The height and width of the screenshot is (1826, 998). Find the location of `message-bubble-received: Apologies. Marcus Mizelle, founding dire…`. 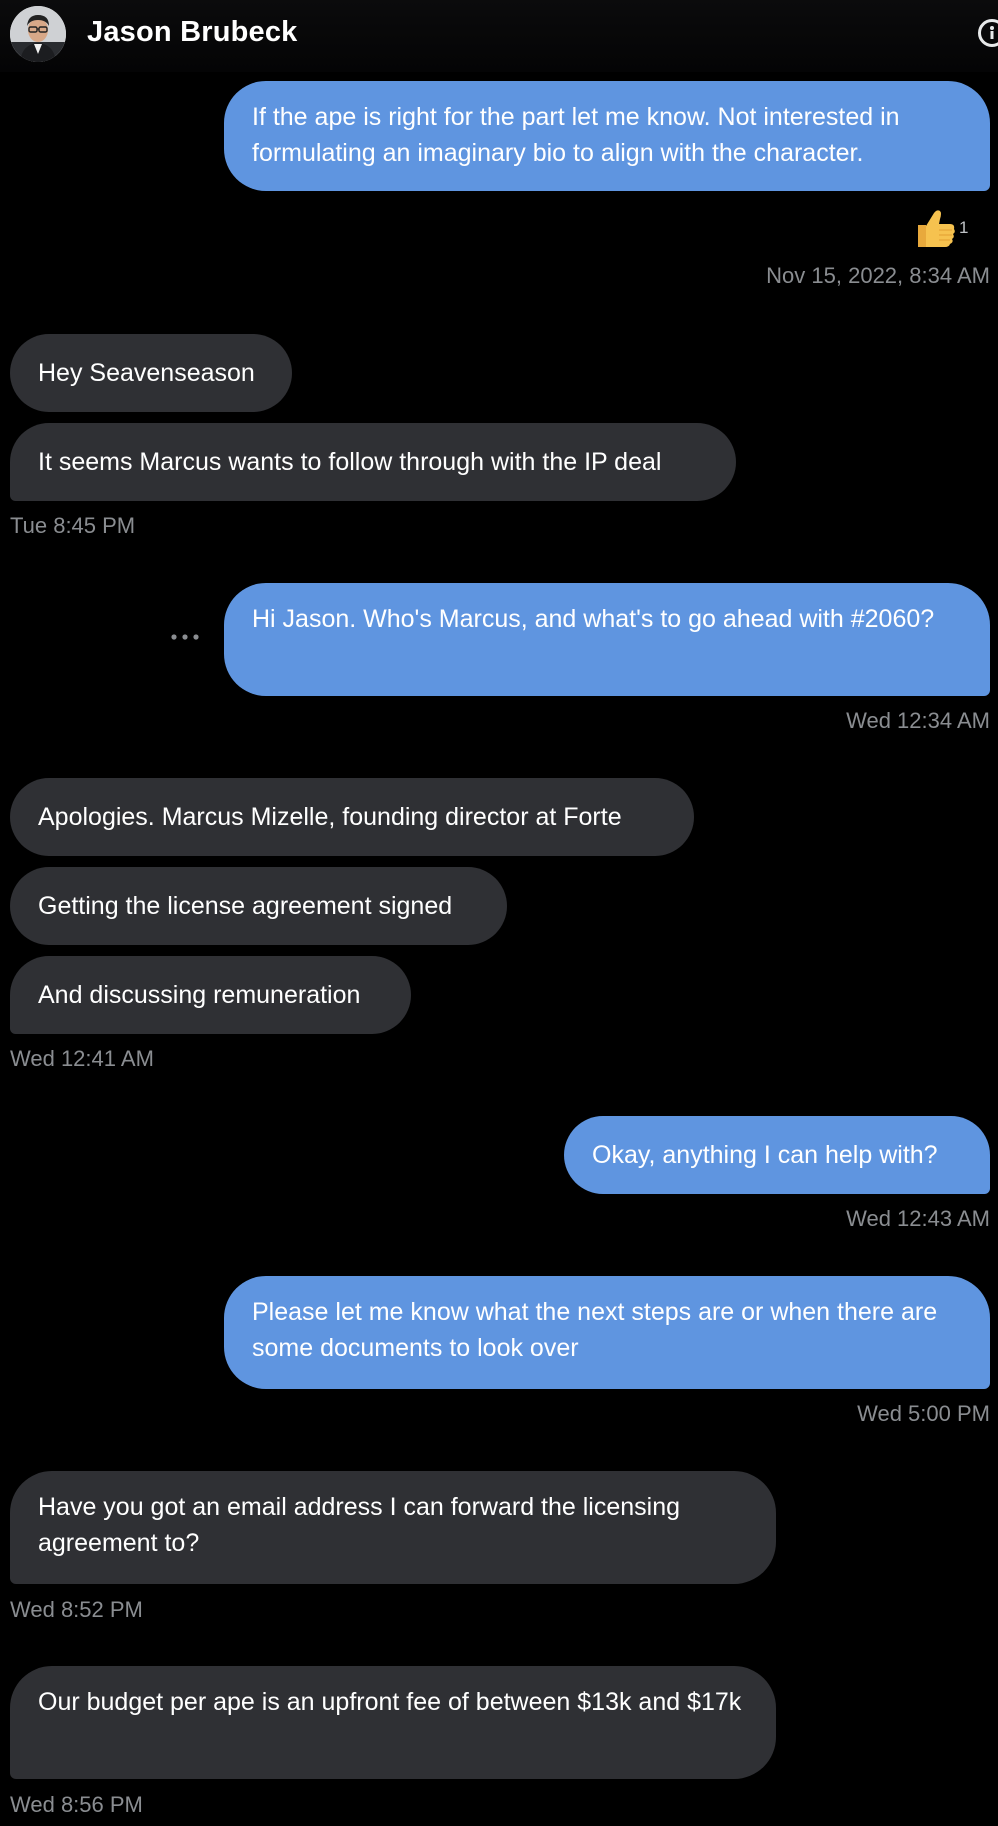

message-bubble-received: Apologies. Marcus Mizelle, founding dire… is located at coordinates (352, 817).